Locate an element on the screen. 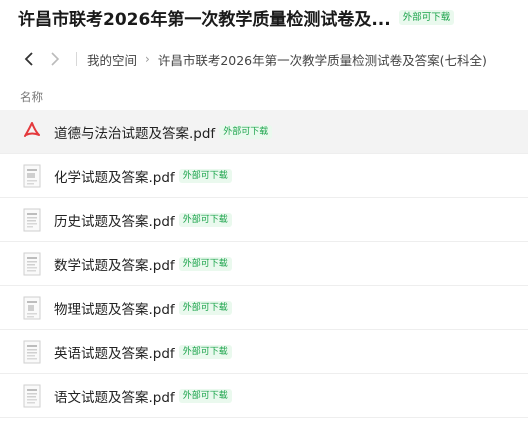 This screenshot has height=438, width=528. file-name: 物理试题及答案.pdf is located at coordinates (114, 309).